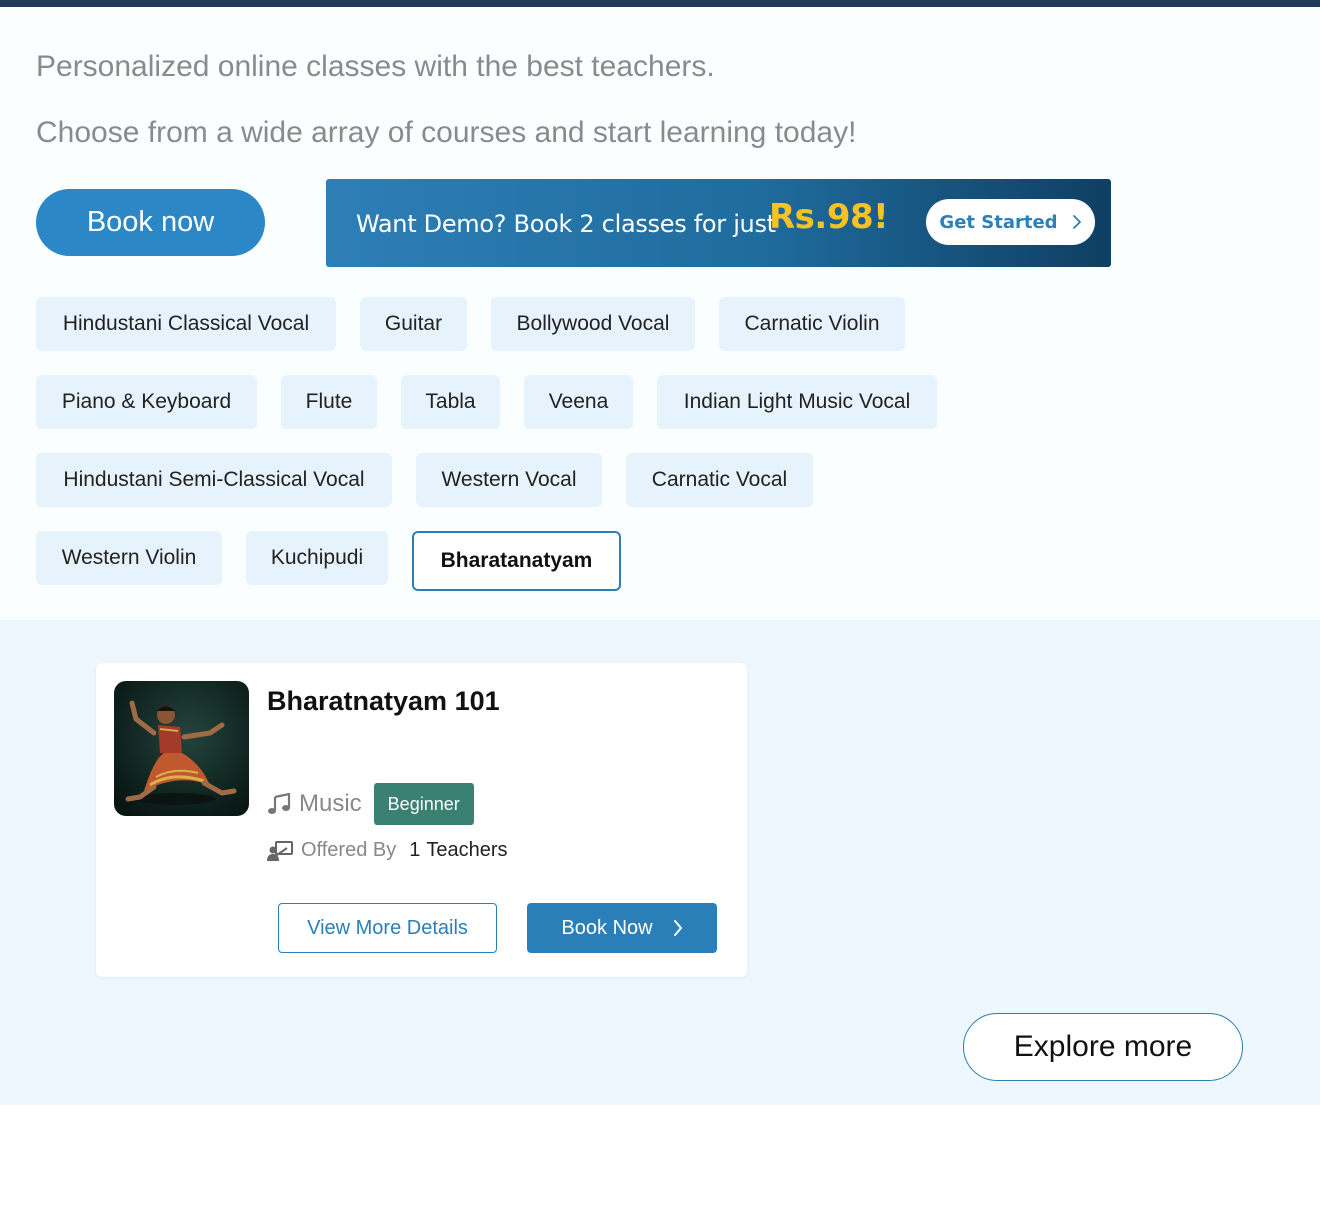 The image size is (1320, 1213). Describe the element at coordinates (812, 324) in the screenshot. I see `category-chip-carnatic-violin: Carnatic Violin` at that location.